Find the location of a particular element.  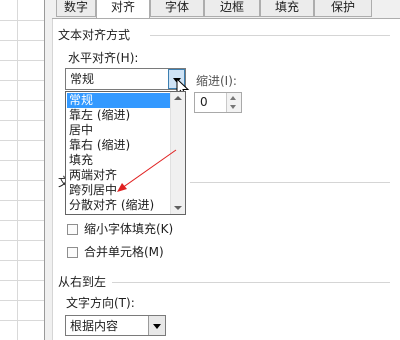

spinner-arrows is located at coordinates (233, 102).